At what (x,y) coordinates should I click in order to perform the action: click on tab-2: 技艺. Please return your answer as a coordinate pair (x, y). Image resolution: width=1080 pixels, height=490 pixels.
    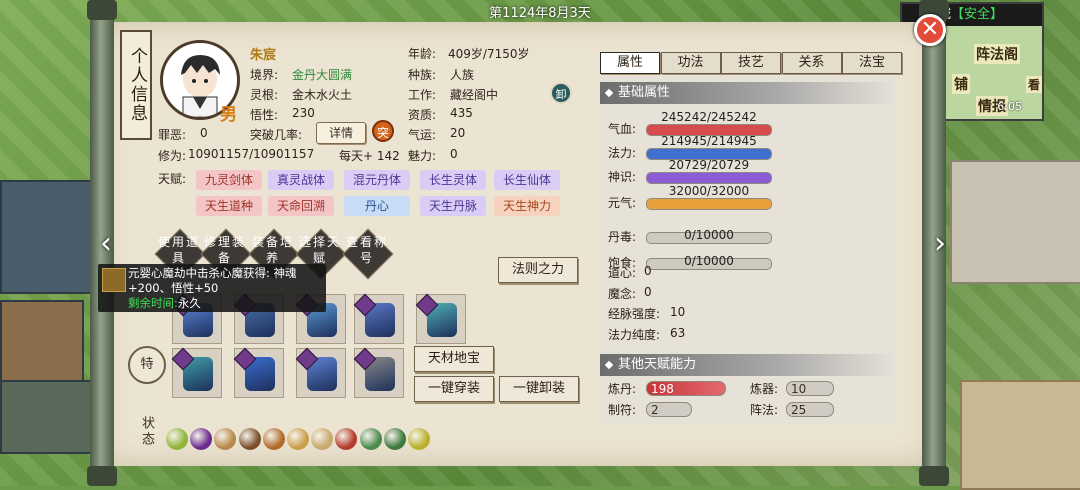
    Looking at the image, I should click on (751, 63).